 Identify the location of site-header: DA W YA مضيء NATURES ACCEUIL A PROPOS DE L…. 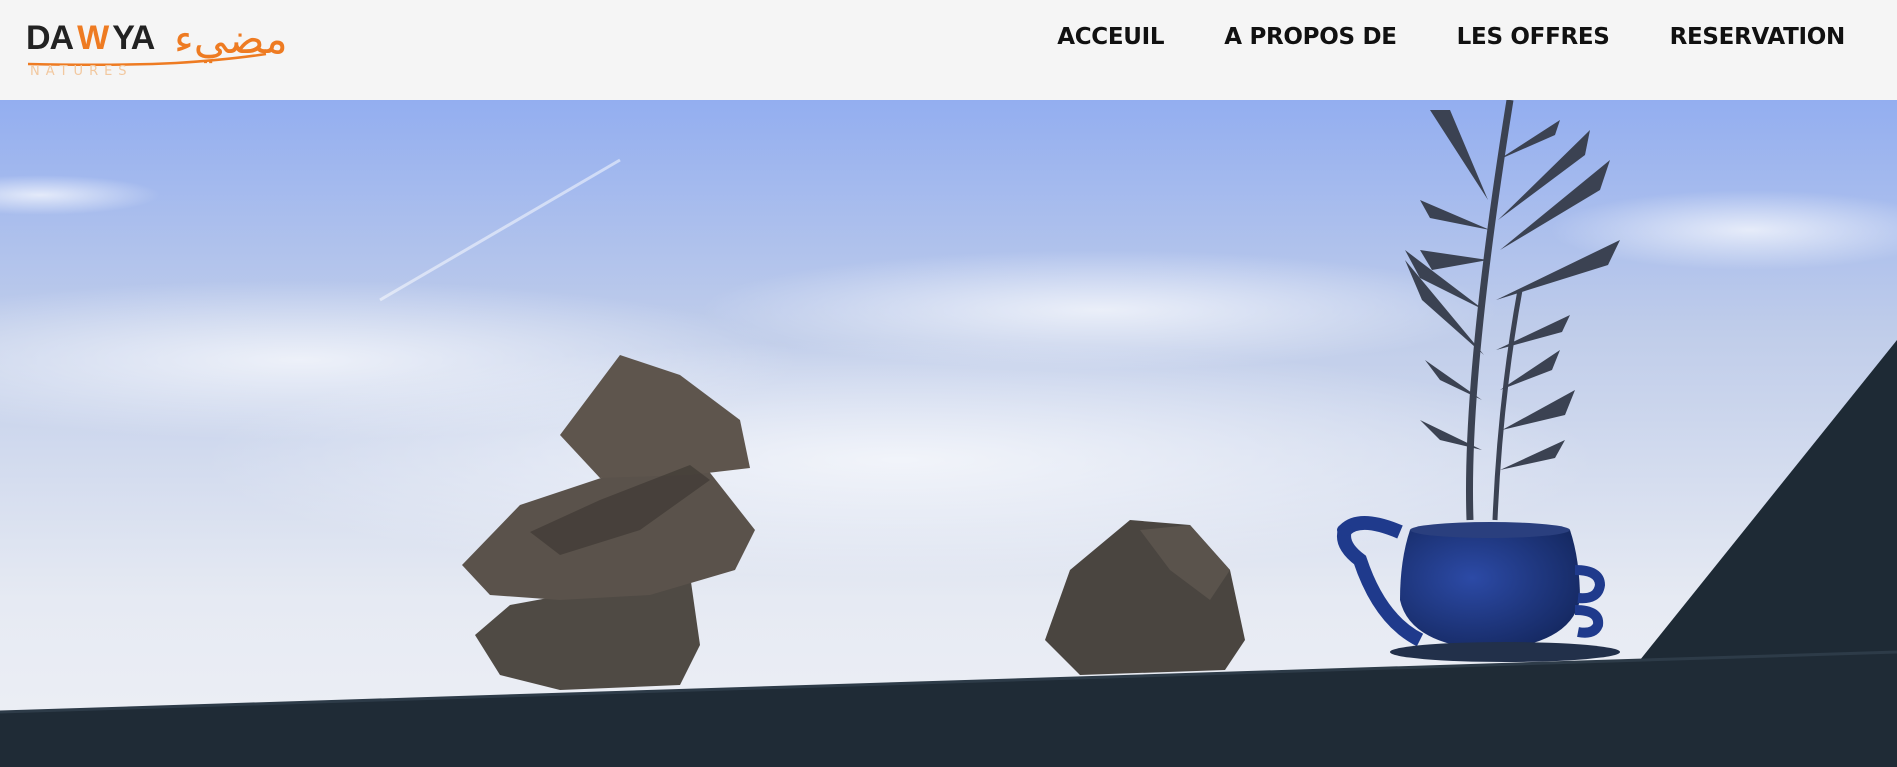
(948, 50).